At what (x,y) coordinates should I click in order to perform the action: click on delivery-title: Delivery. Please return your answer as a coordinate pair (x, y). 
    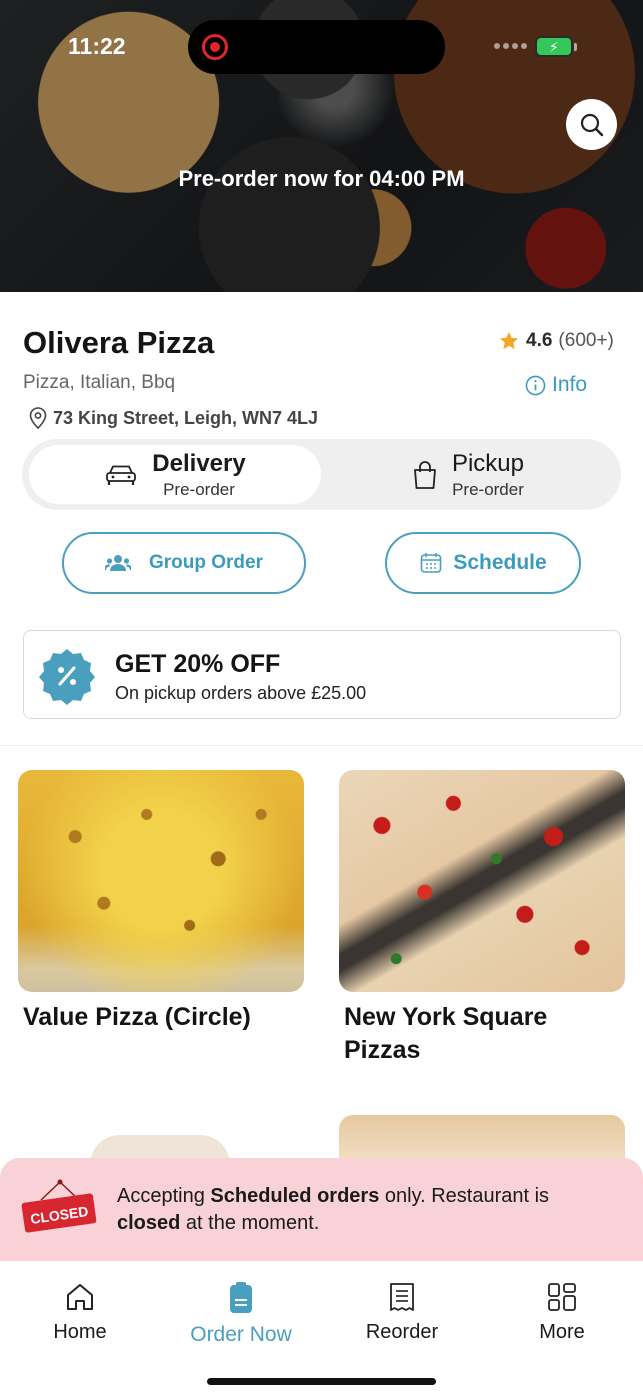
    Looking at the image, I should click on (199, 463).